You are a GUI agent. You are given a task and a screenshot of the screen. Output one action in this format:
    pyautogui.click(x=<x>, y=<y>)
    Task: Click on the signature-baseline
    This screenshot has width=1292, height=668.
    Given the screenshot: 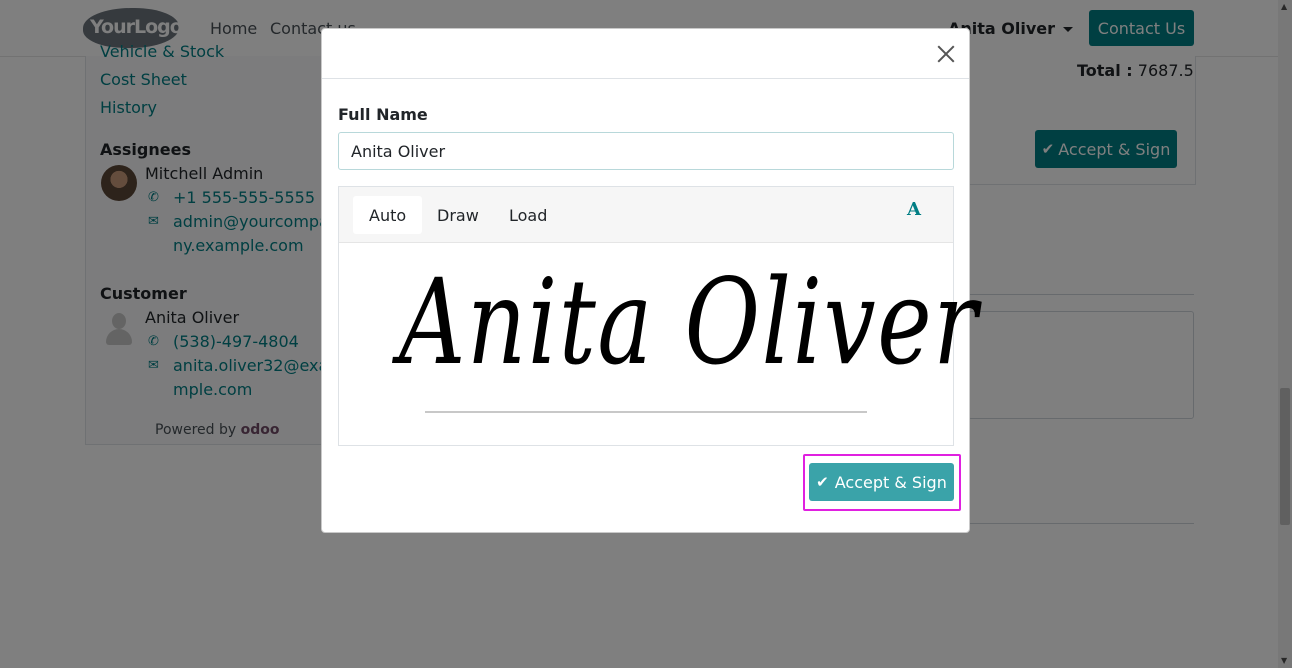 What is the action you would take?
    pyautogui.click(x=646, y=412)
    